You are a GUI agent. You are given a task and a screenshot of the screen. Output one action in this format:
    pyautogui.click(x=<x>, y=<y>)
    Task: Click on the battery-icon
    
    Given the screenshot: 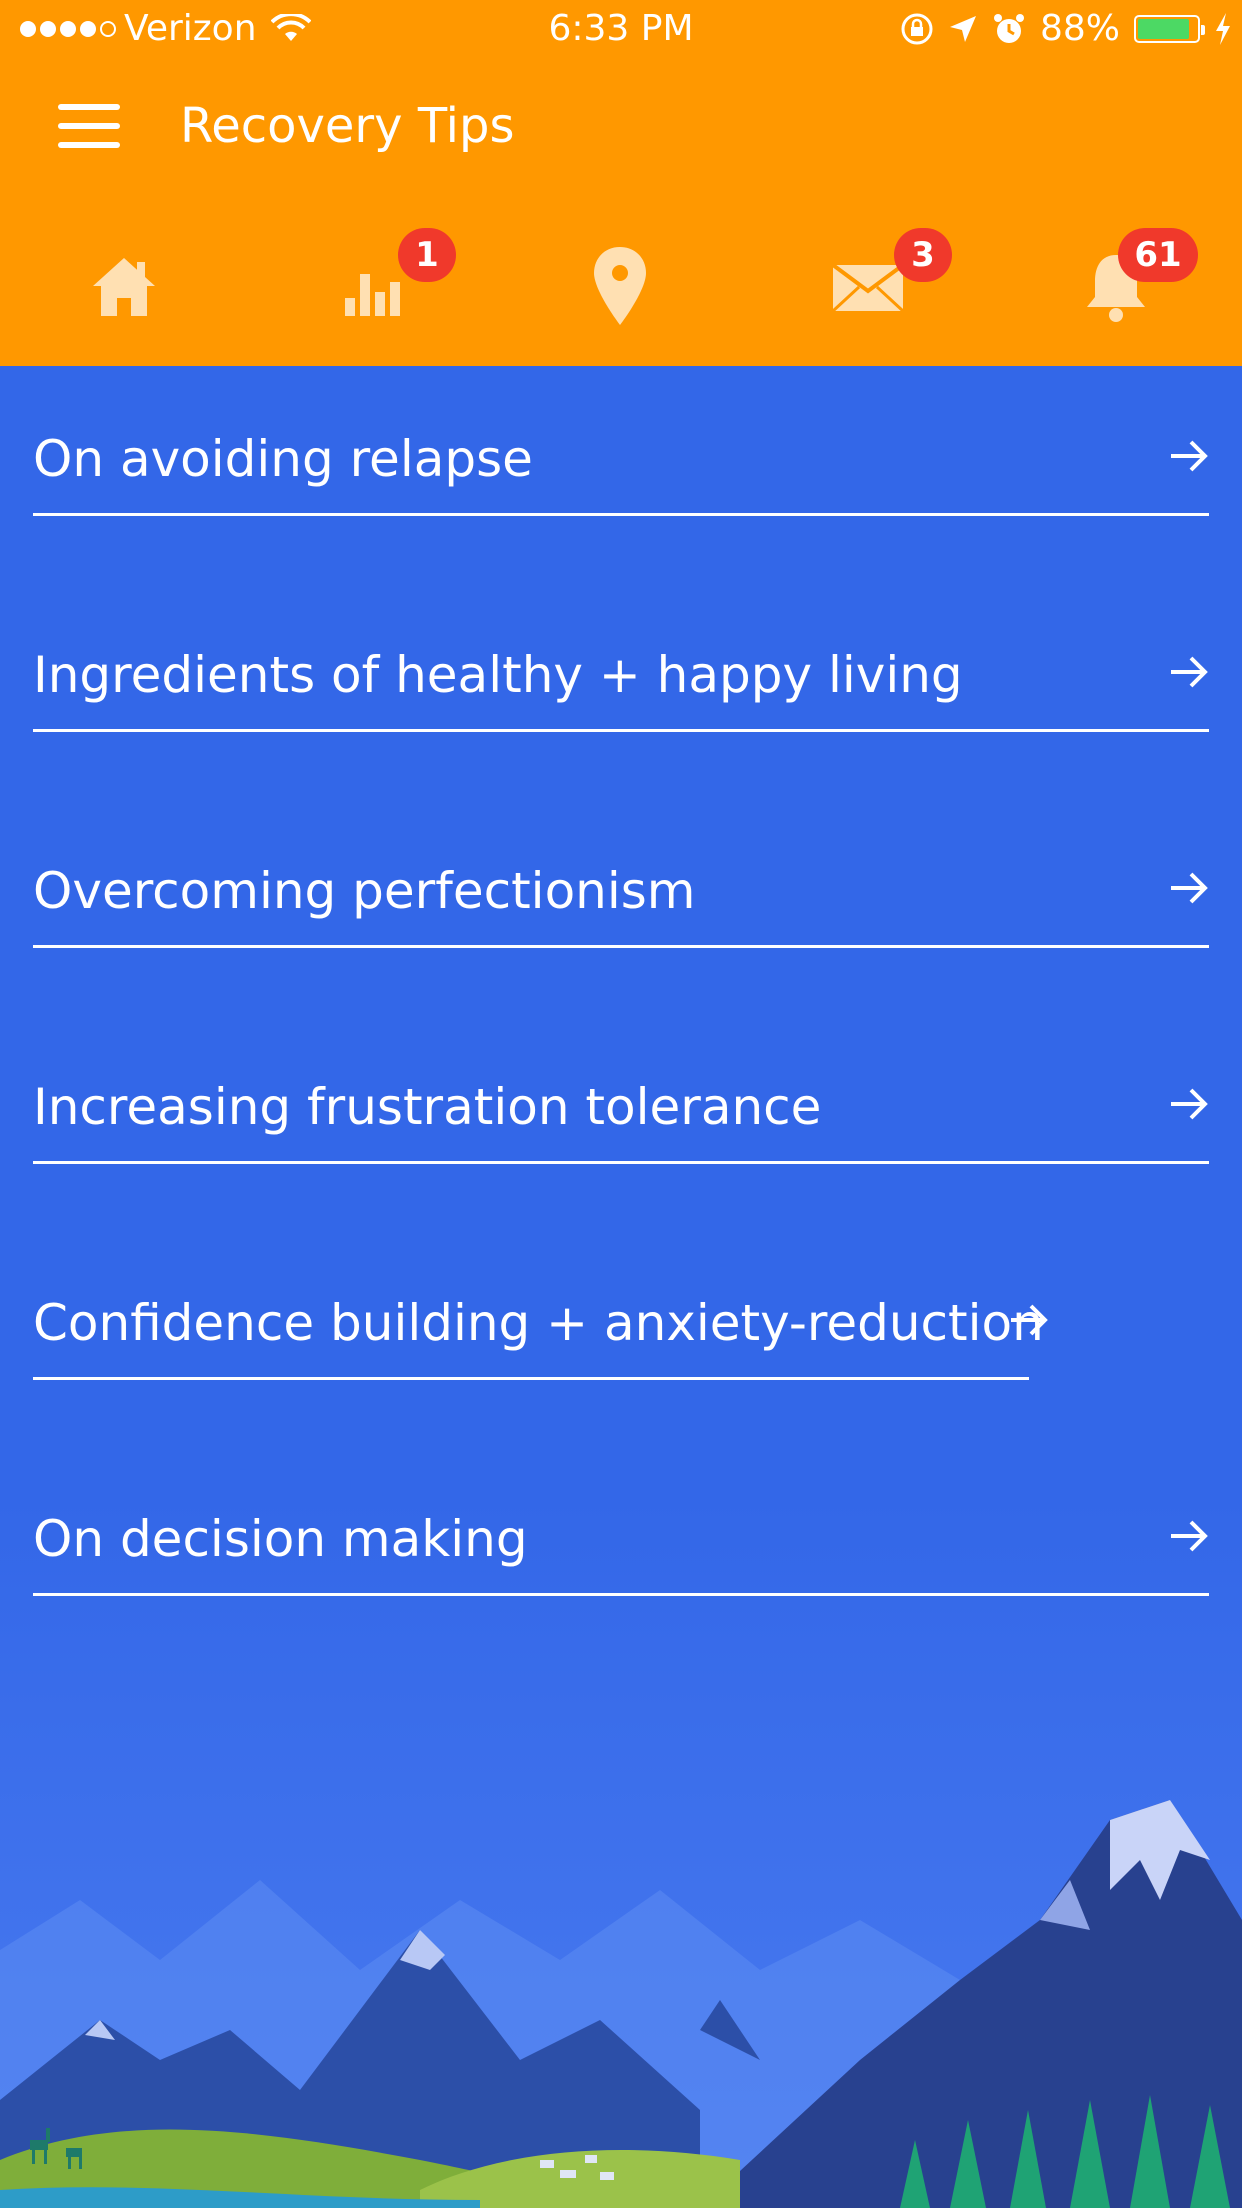 What is the action you would take?
    pyautogui.click(x=1169, y=28)
    